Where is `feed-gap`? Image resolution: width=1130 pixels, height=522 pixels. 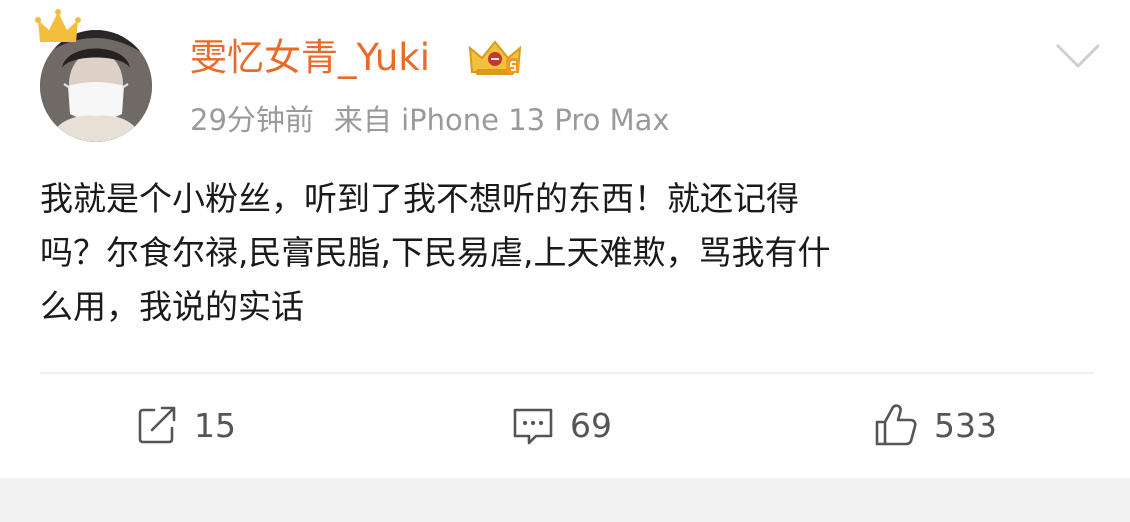 feed-gap is located at coordinates (565, 500).